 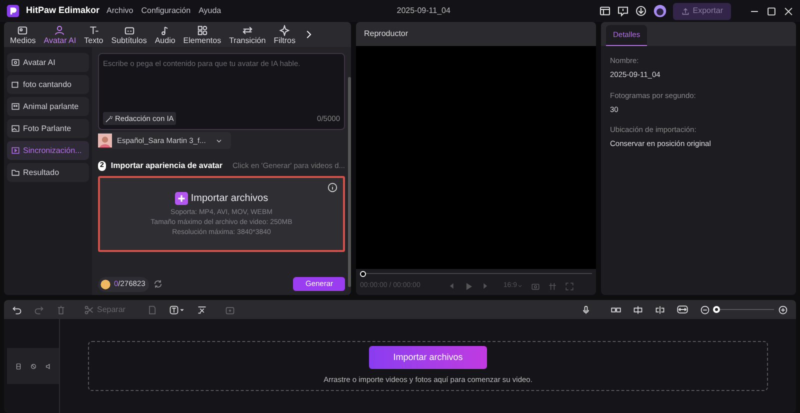 I want to click on microphone-icon, so click(x=586, y=309).